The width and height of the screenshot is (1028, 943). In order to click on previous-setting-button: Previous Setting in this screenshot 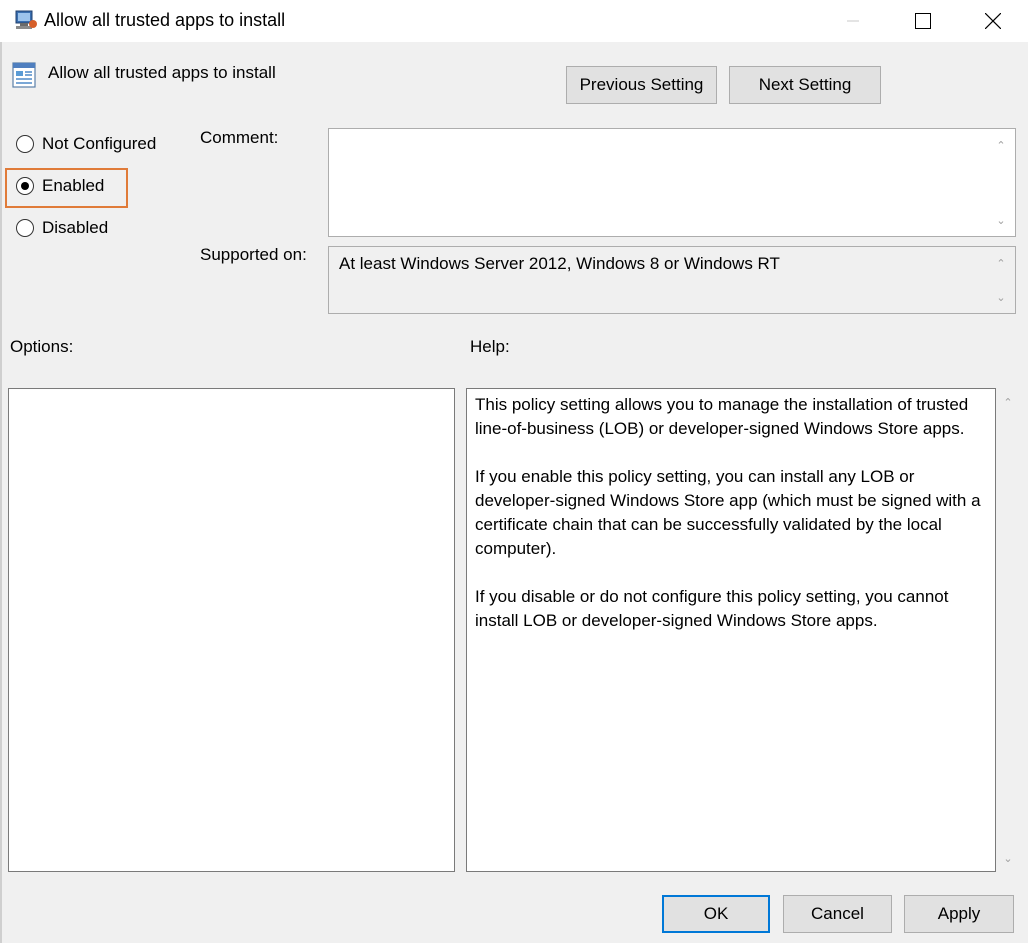, I will do `click(641, 85)`.